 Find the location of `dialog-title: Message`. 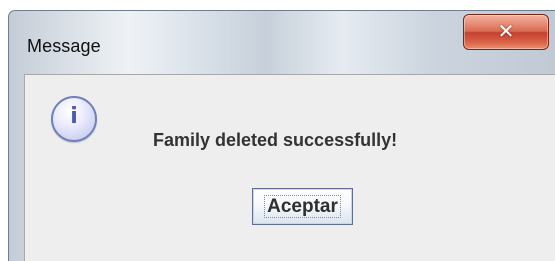

dialog-title: Message is located at coordinates (64, 46).